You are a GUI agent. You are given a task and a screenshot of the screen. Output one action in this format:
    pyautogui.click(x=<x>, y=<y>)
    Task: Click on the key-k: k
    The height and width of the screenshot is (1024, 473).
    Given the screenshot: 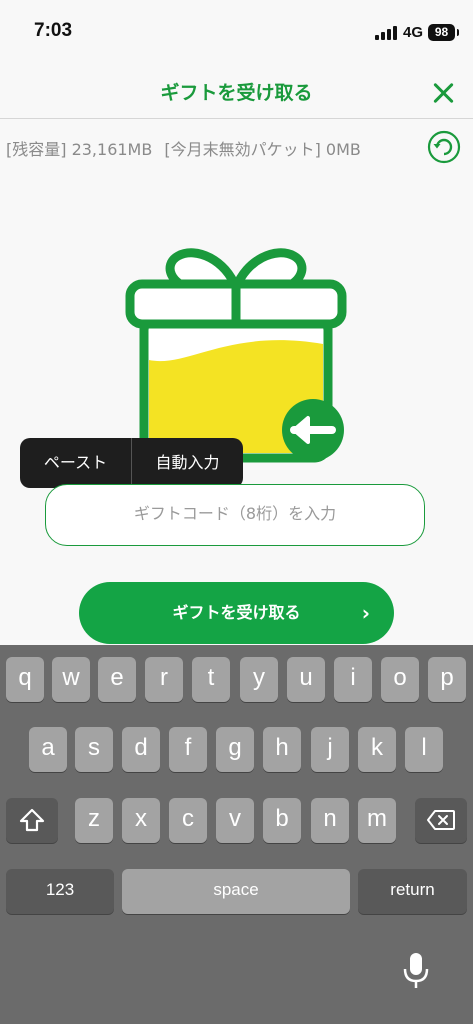 What is the action you would take?
    pyautogui.click(x=377, y=749)
    